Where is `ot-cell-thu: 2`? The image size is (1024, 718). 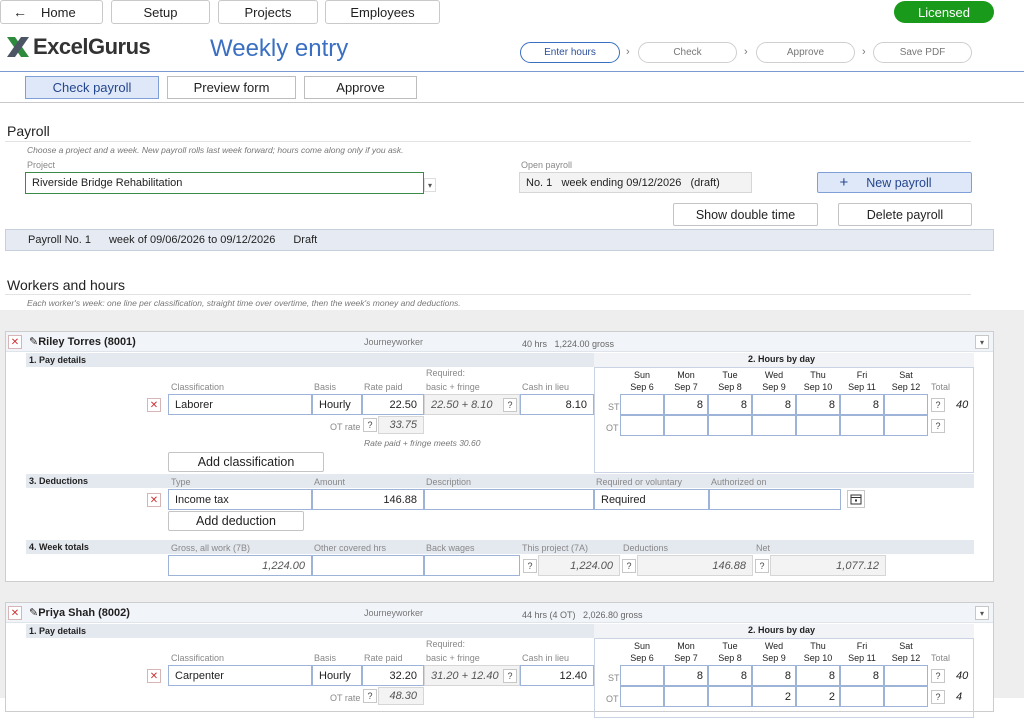 ot-cell-thu: 2 is located at coordinates (818, 696).